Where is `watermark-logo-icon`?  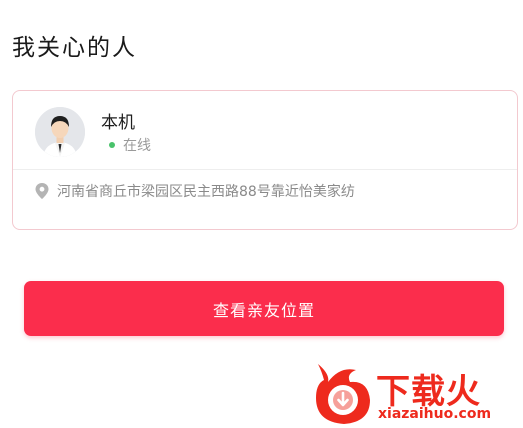 watermark-logo-icon is located at coordinates (343, 394).